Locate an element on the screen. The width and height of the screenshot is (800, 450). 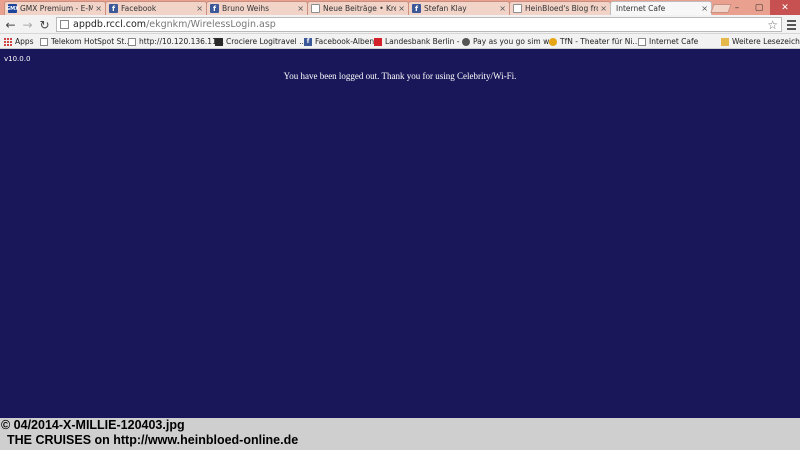
globe-icon is located at coordinates (466, 41).